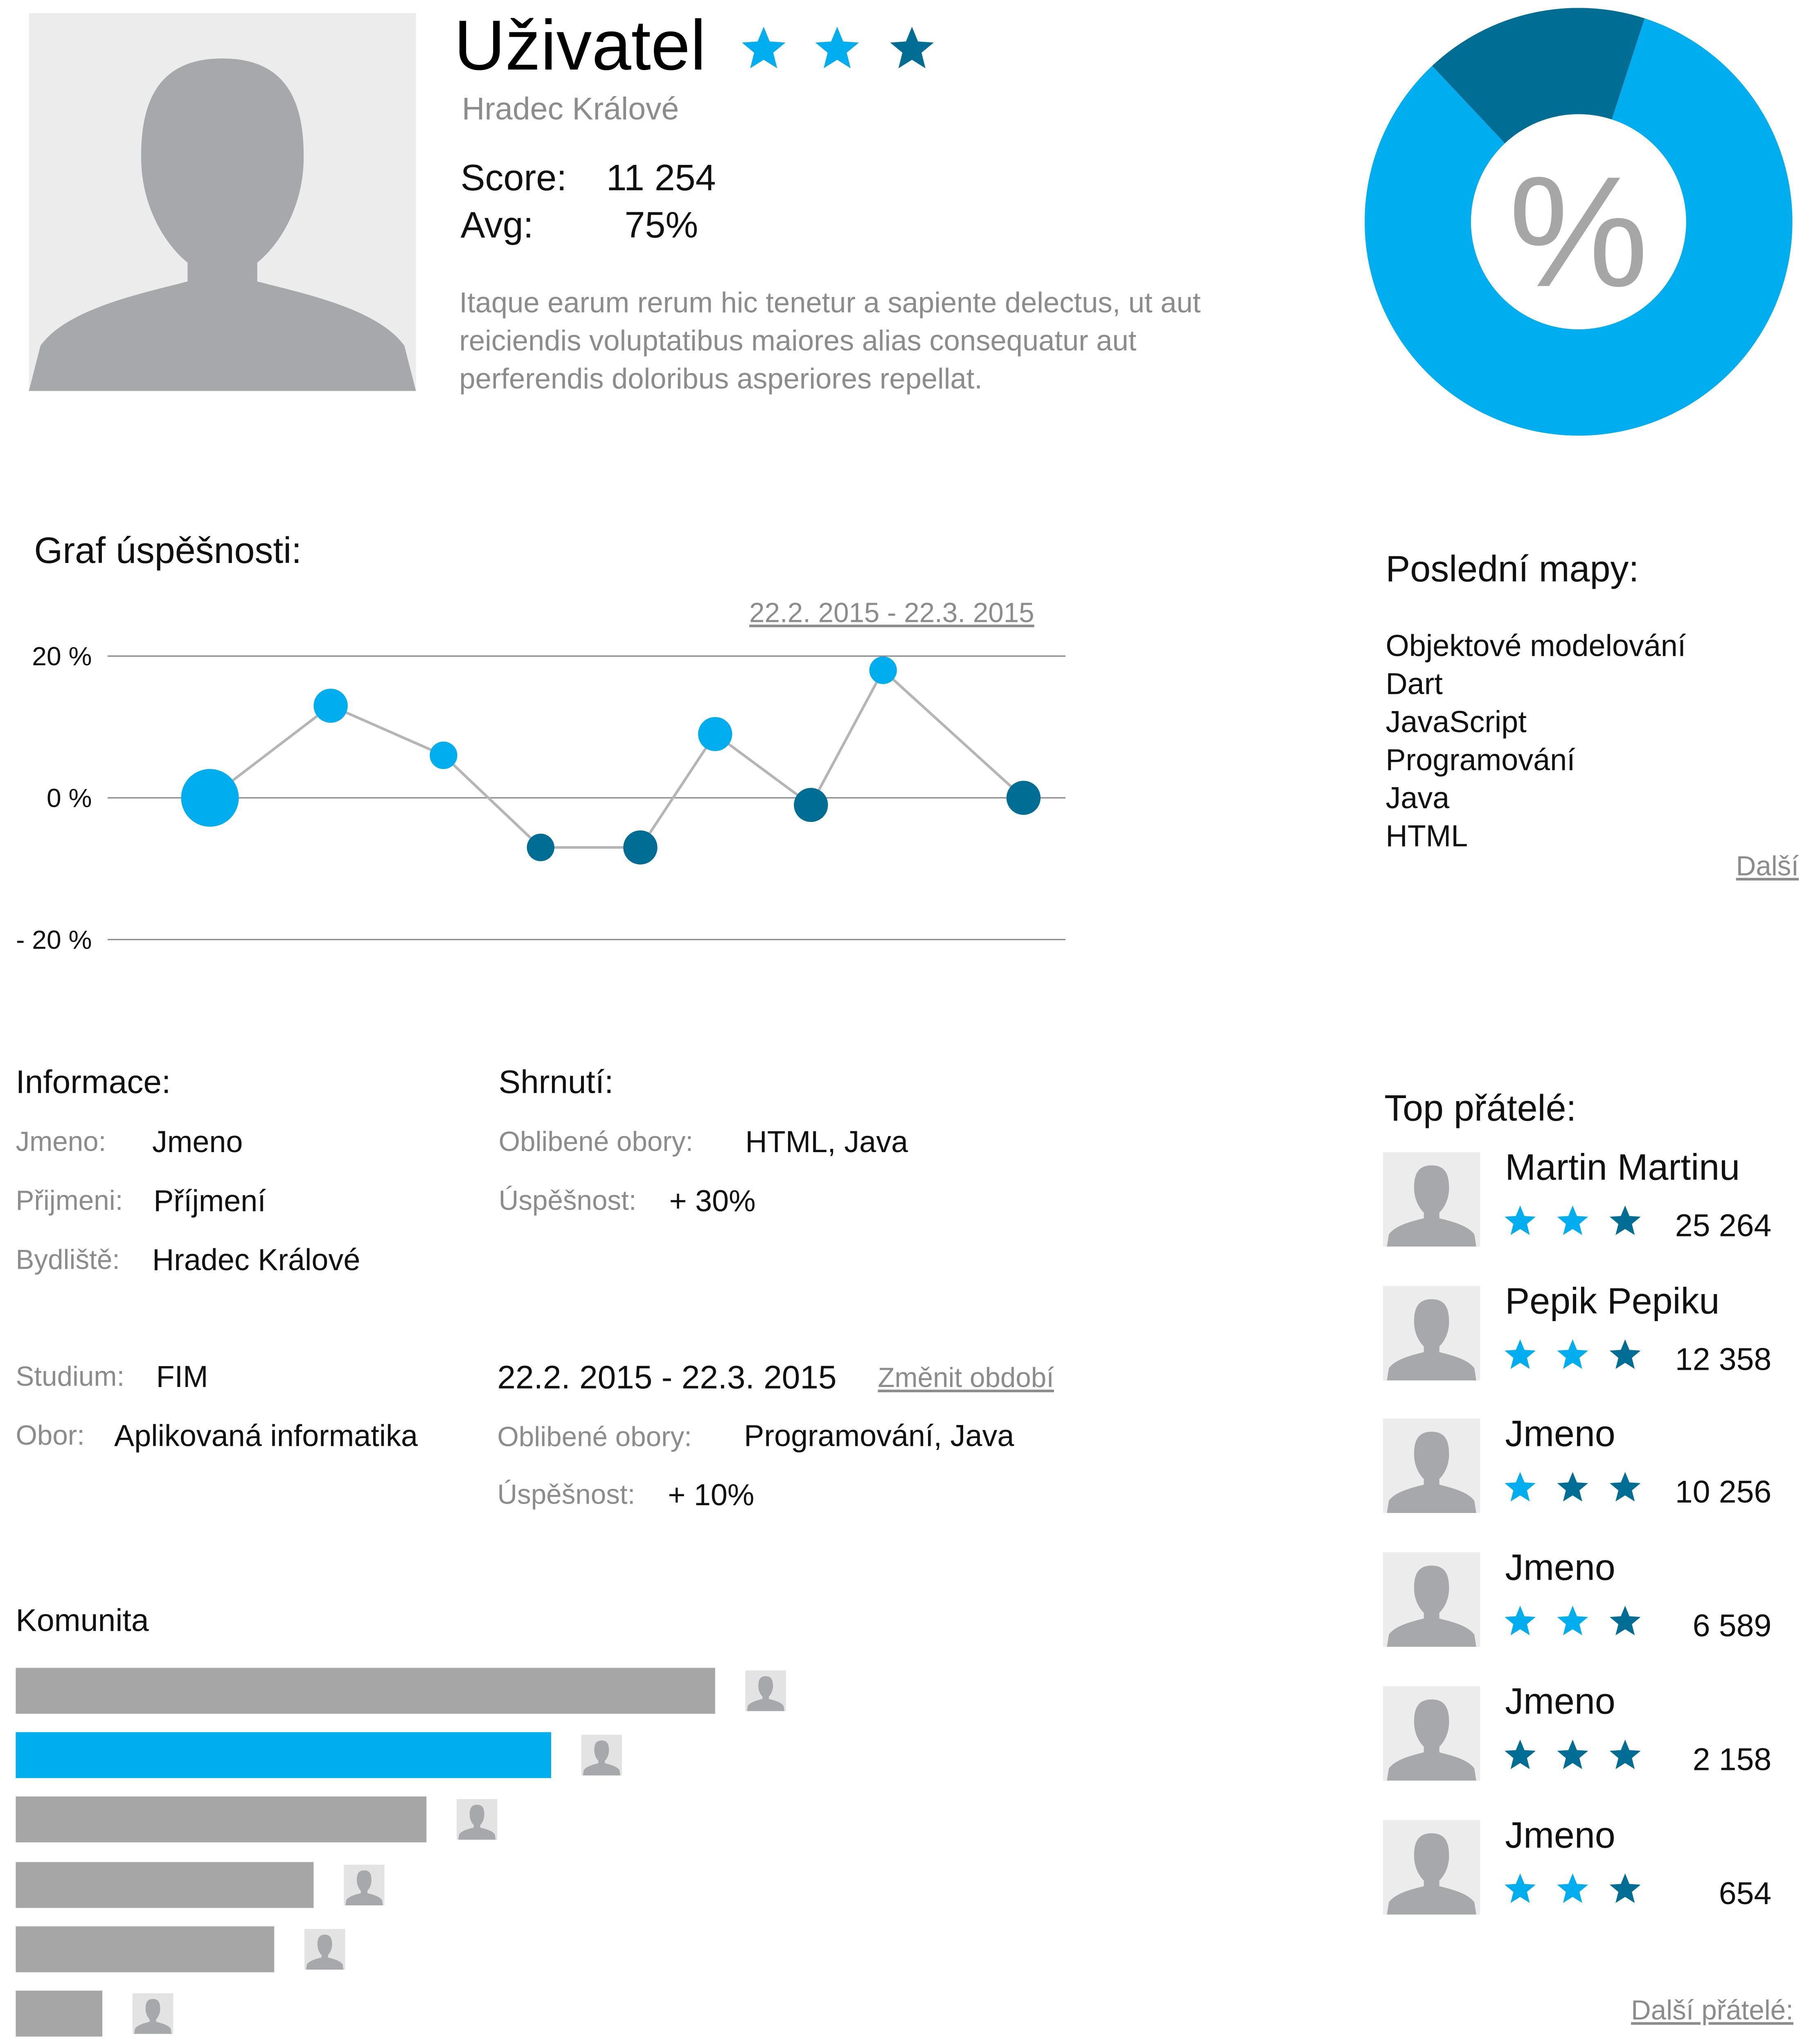 This screenshot has height=2042, width=1820. Describe the element at coordinates (62, 656) in the screenshot. I see `y-tick-label: 20 %` at that location.